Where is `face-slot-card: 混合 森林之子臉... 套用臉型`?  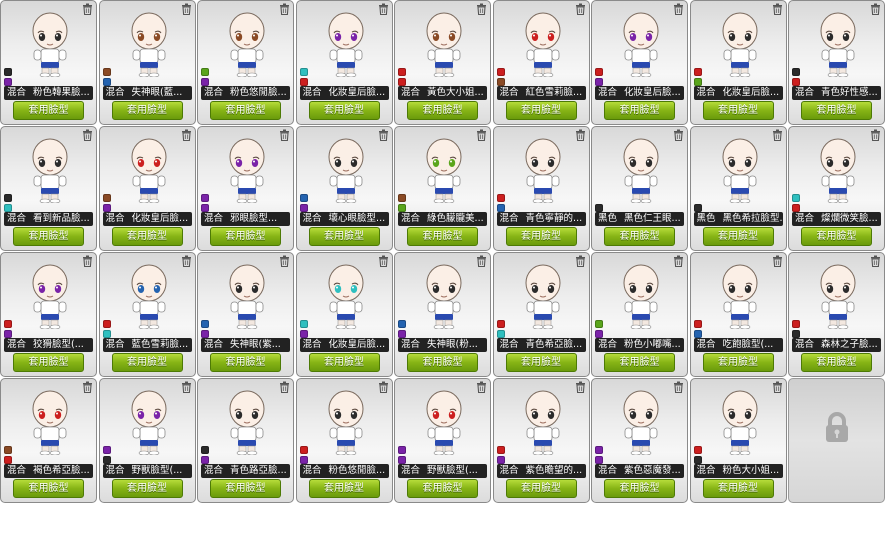 face-slot-card: 混合 森林之子臉... 套用臉型 is located at coordinates (836, 314).